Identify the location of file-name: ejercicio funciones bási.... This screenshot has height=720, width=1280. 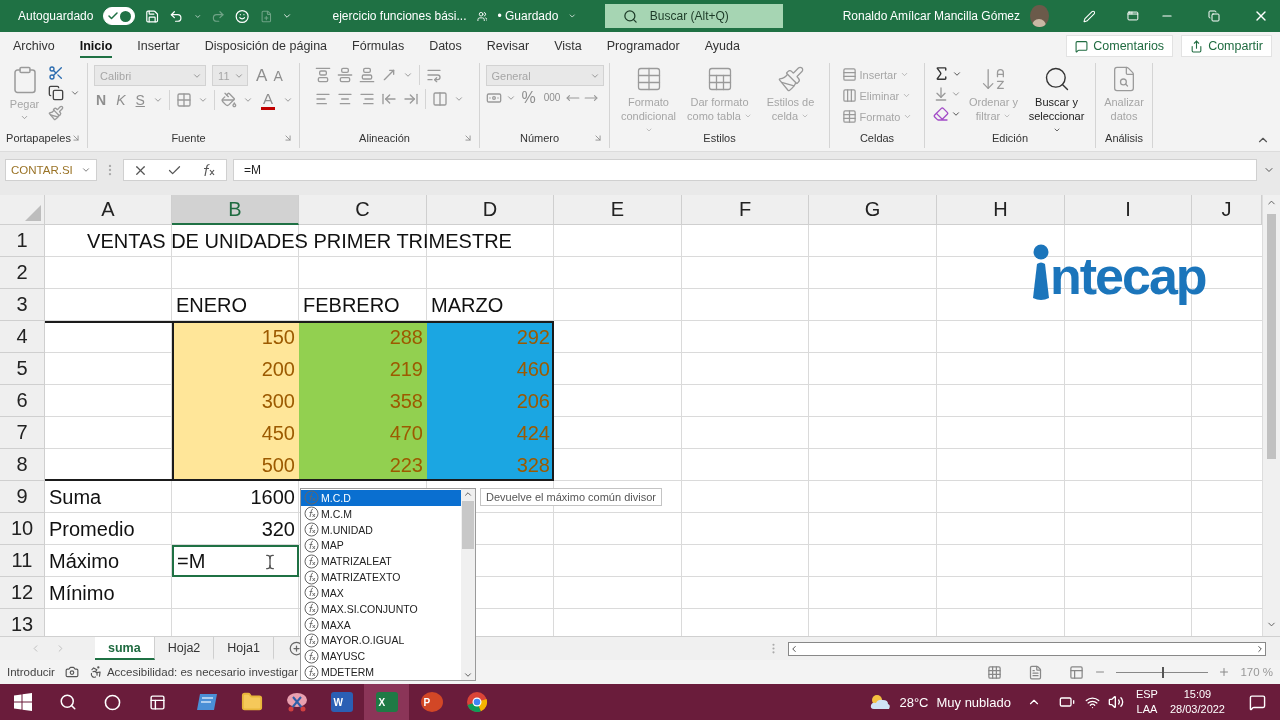
(399, 16).